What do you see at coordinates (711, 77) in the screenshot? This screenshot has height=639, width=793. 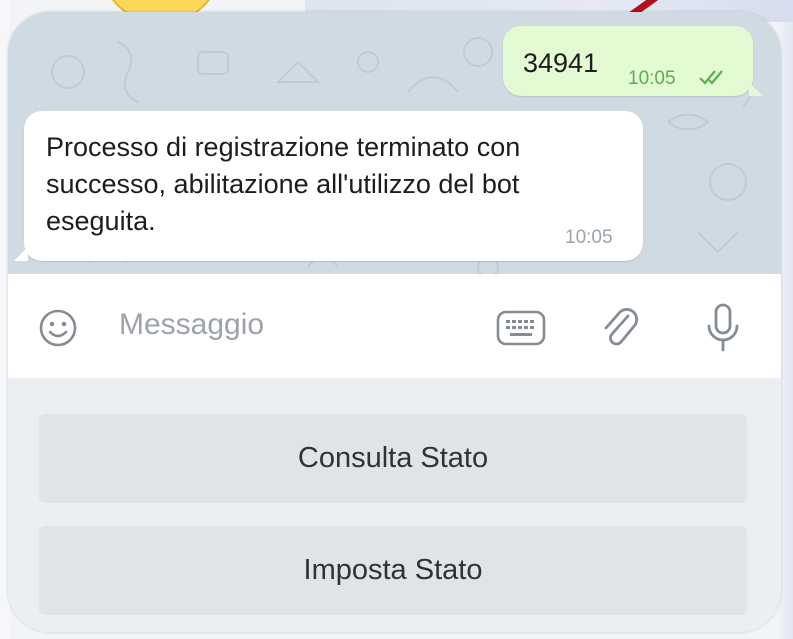 I see `double-check-icon` at bounding box center [711, 77].